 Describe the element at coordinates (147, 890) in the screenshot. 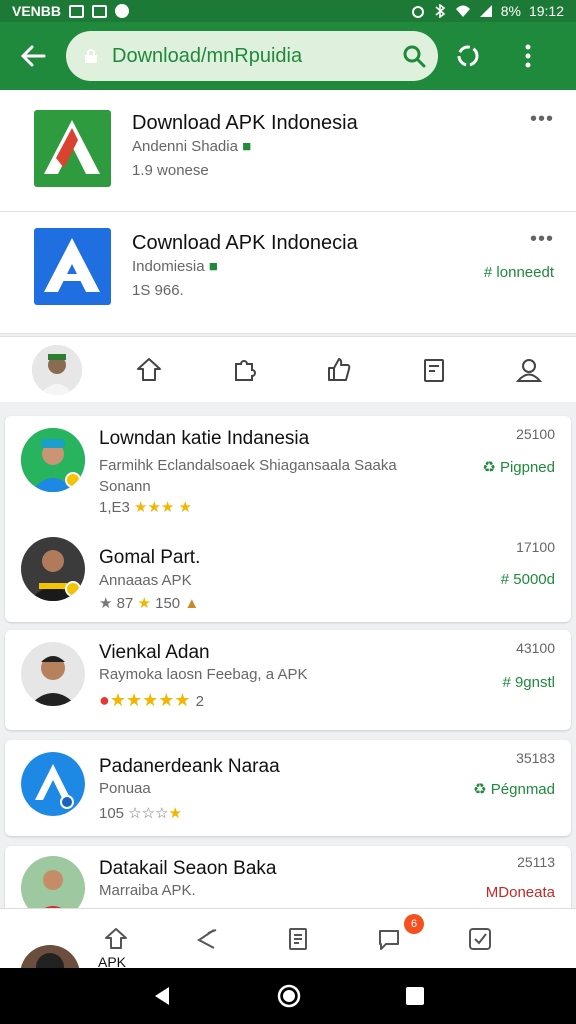

I see `item-subtitle: Marraiba APK.` at that location.